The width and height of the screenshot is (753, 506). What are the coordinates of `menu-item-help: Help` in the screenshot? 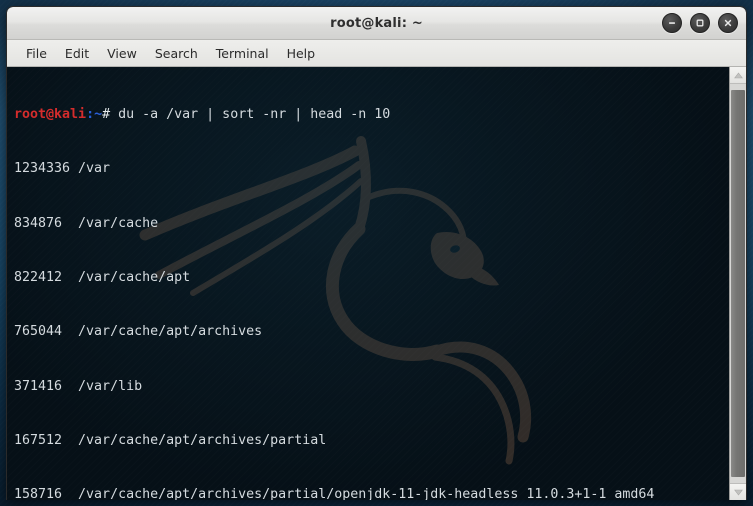 It's located at (301, 53).